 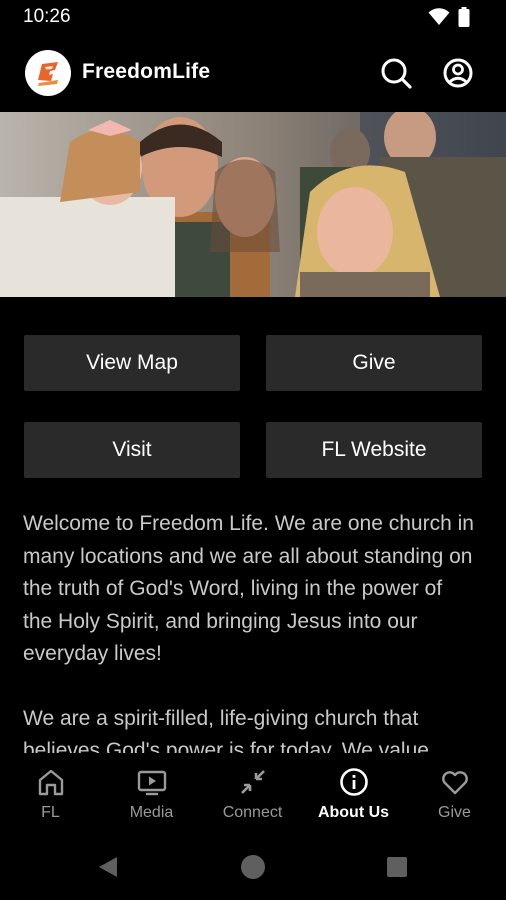 I want to click on search-button, so click(x=396, y=73).